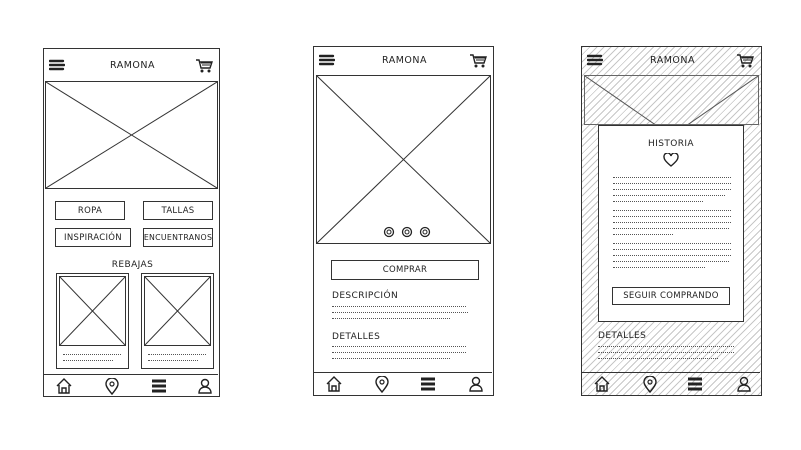 The height and width of the screenshot is (450, 801). Describe the element at coordinates (671, 160) in the screenshot. I see `heart-icon` at that location.